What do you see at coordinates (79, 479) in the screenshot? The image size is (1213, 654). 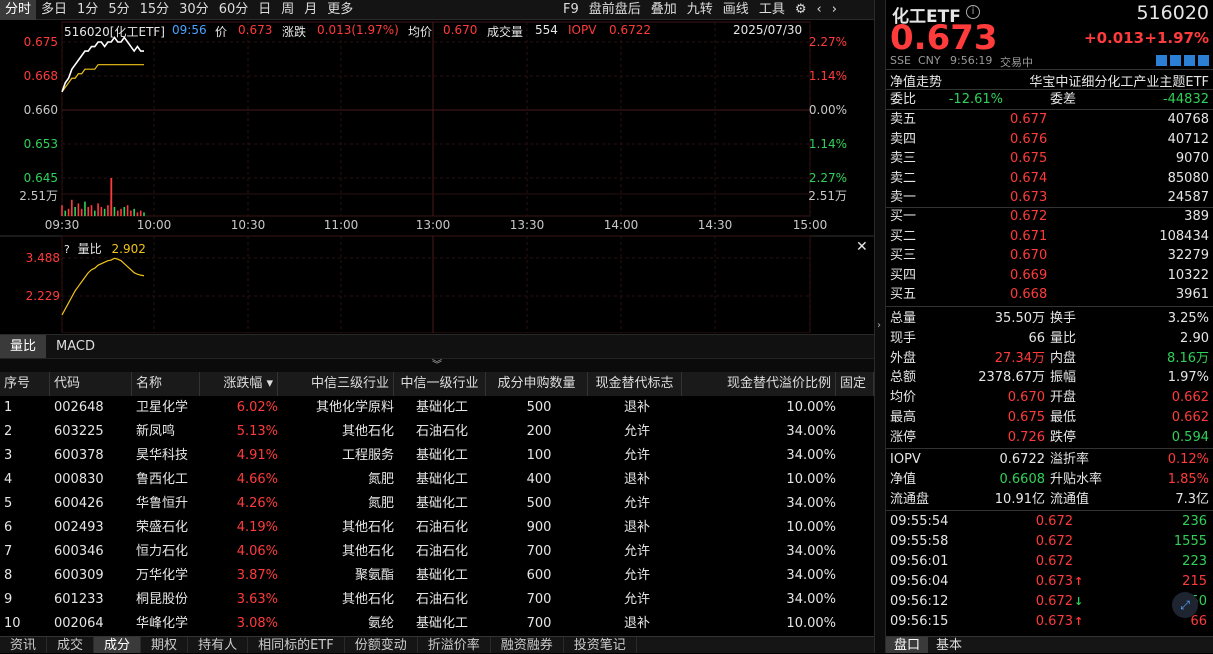 I see `table-cell: 000830` at bounding box center [79, 479].